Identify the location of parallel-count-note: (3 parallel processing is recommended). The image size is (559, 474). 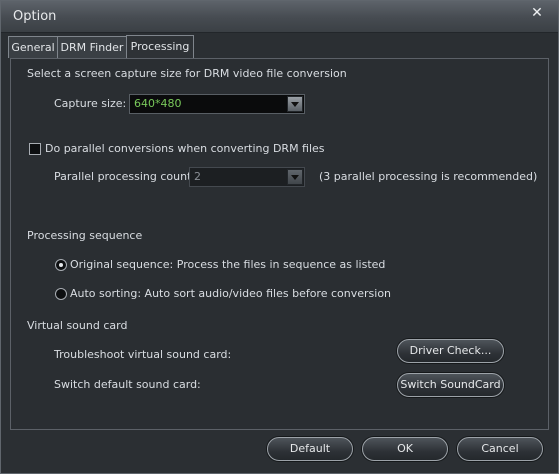
(428, 176).